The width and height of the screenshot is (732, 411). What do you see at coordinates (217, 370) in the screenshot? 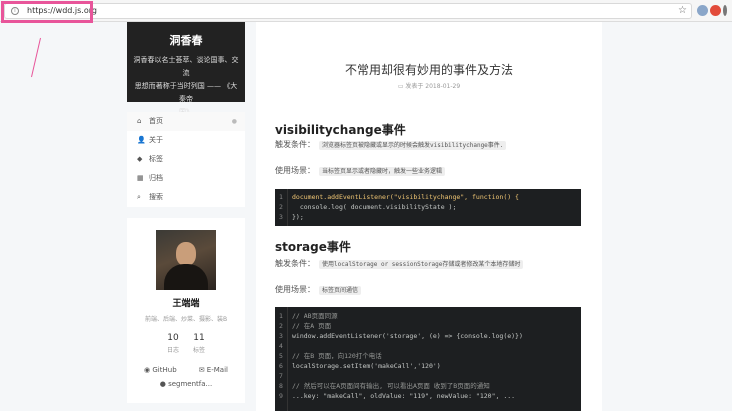
I see `email-label: E-Mail` at bounding box center [217, 370].